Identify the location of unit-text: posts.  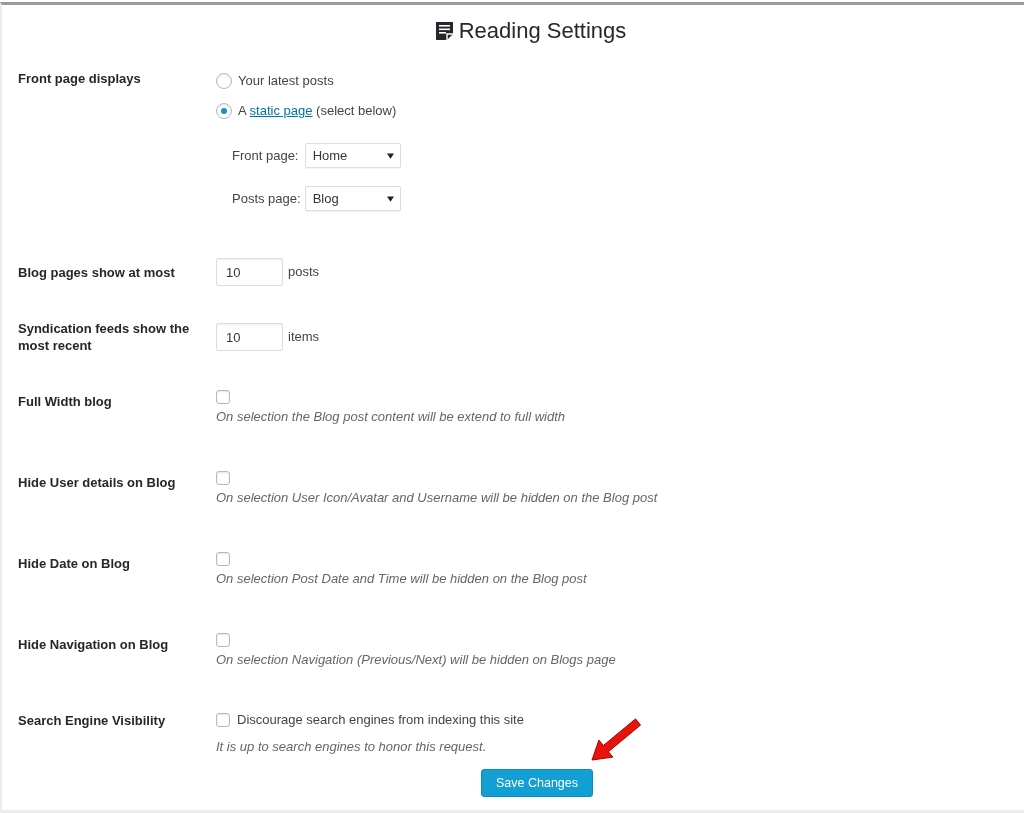
(304, 272).